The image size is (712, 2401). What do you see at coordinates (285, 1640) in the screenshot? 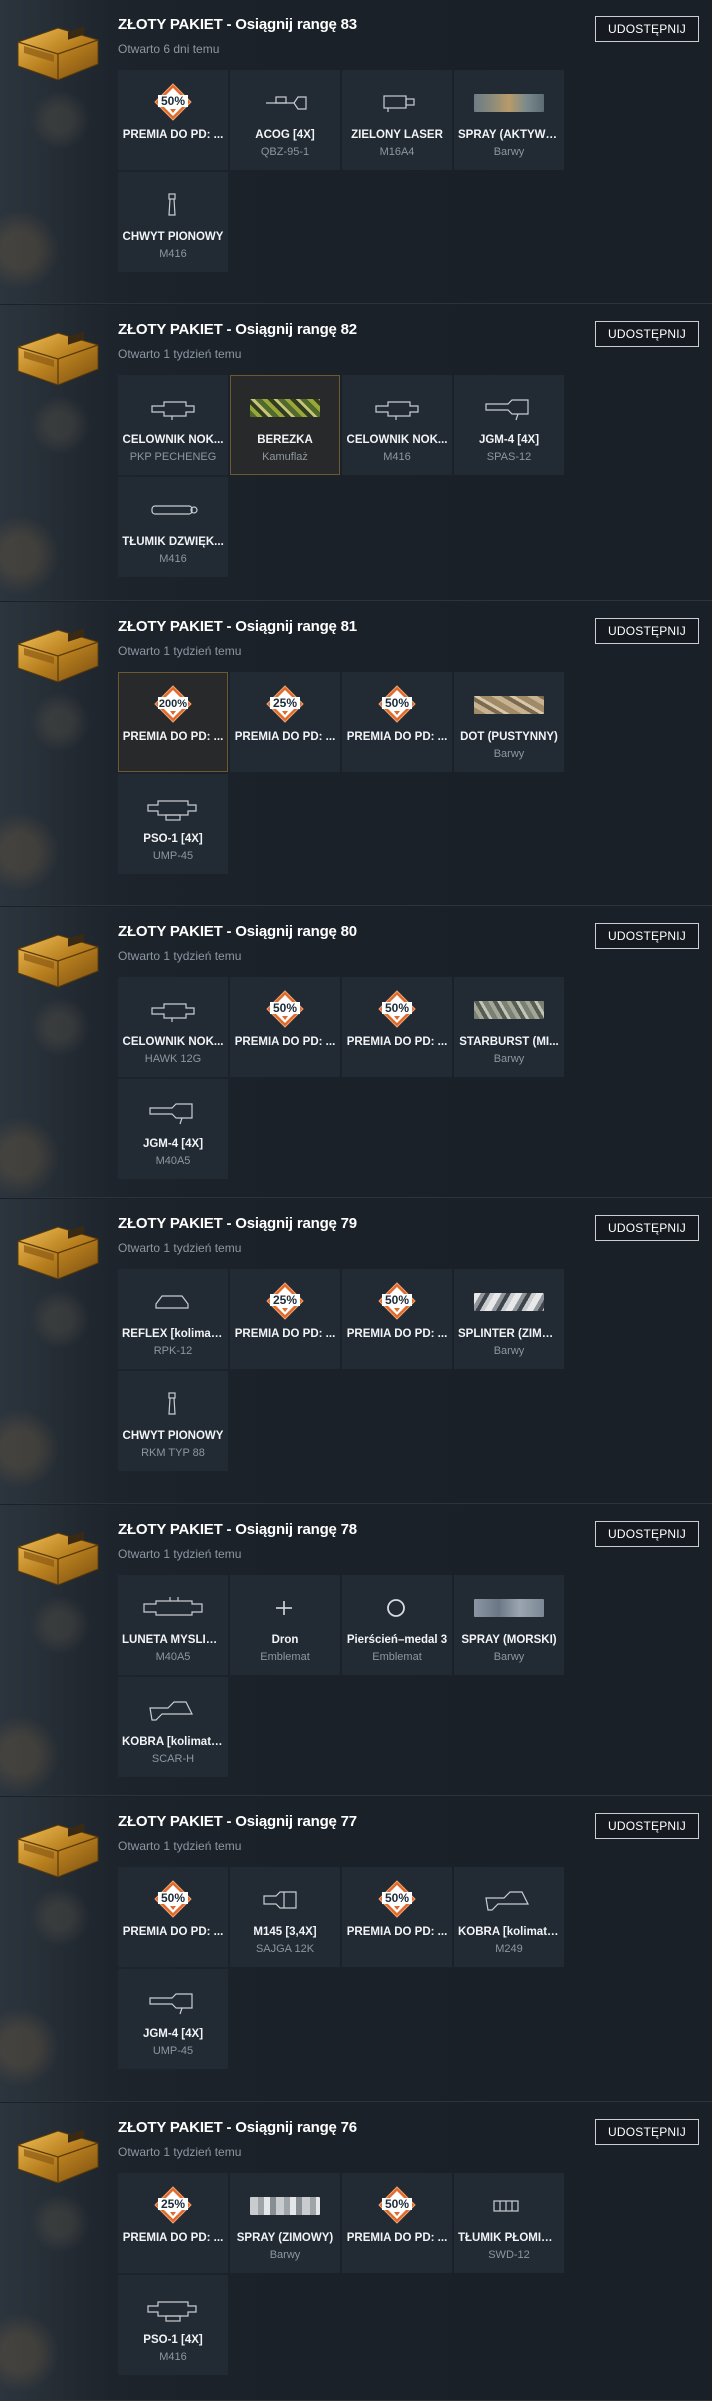
I see `reward-item-name: Dron` at bounding box center [285, 1640].